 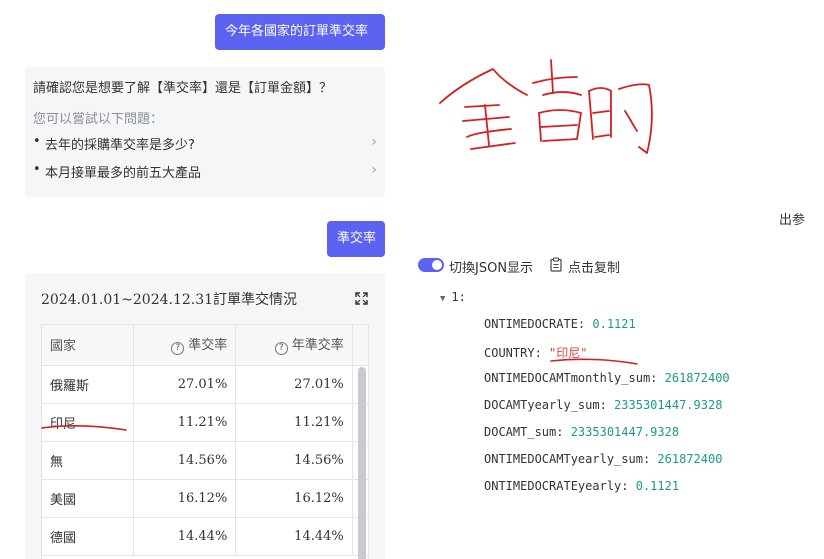 What do you see at coordinates (88, 498) in the screenshot?
I see `cell-country: 美國` at bounding box center [88, 498].